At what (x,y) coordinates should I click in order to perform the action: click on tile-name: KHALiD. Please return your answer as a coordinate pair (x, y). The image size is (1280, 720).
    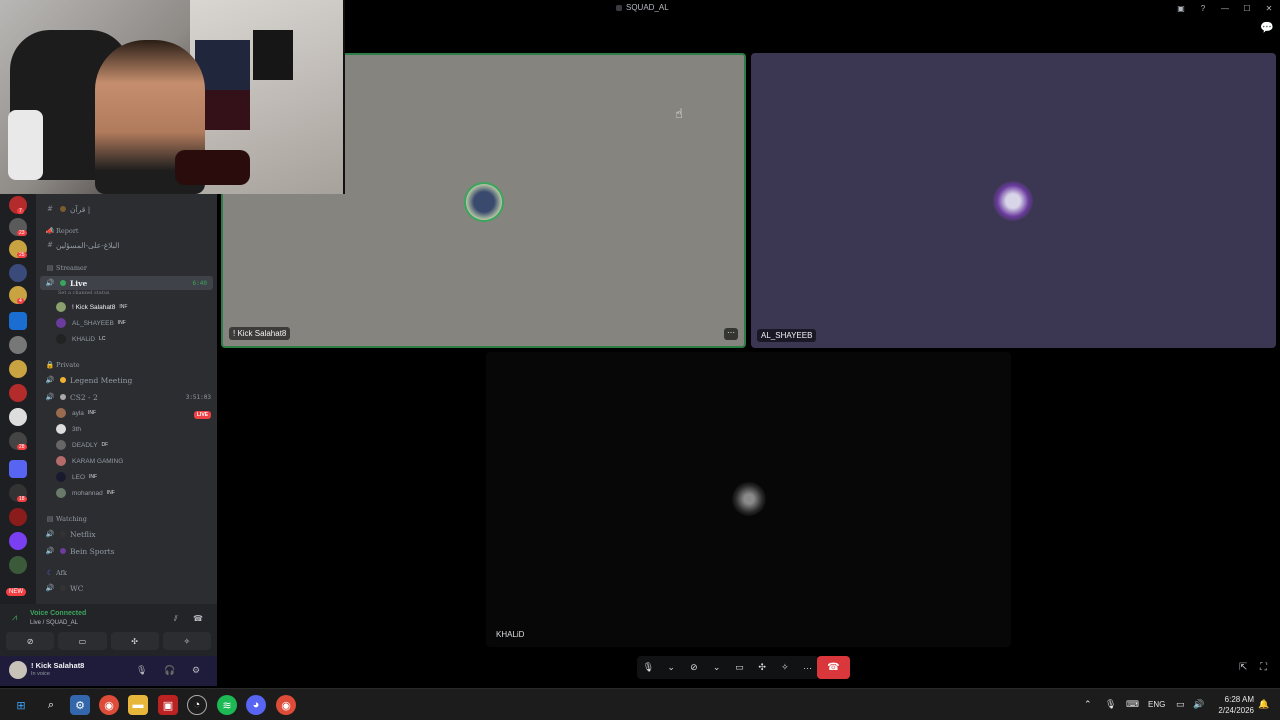
    Looking at the image, I should click on (510, 634).